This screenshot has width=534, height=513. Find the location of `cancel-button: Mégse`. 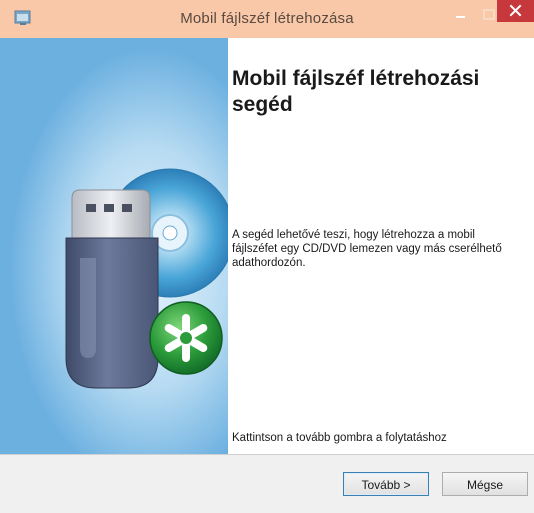

cancel-button: Mégse is located at coordinates (485, 484).